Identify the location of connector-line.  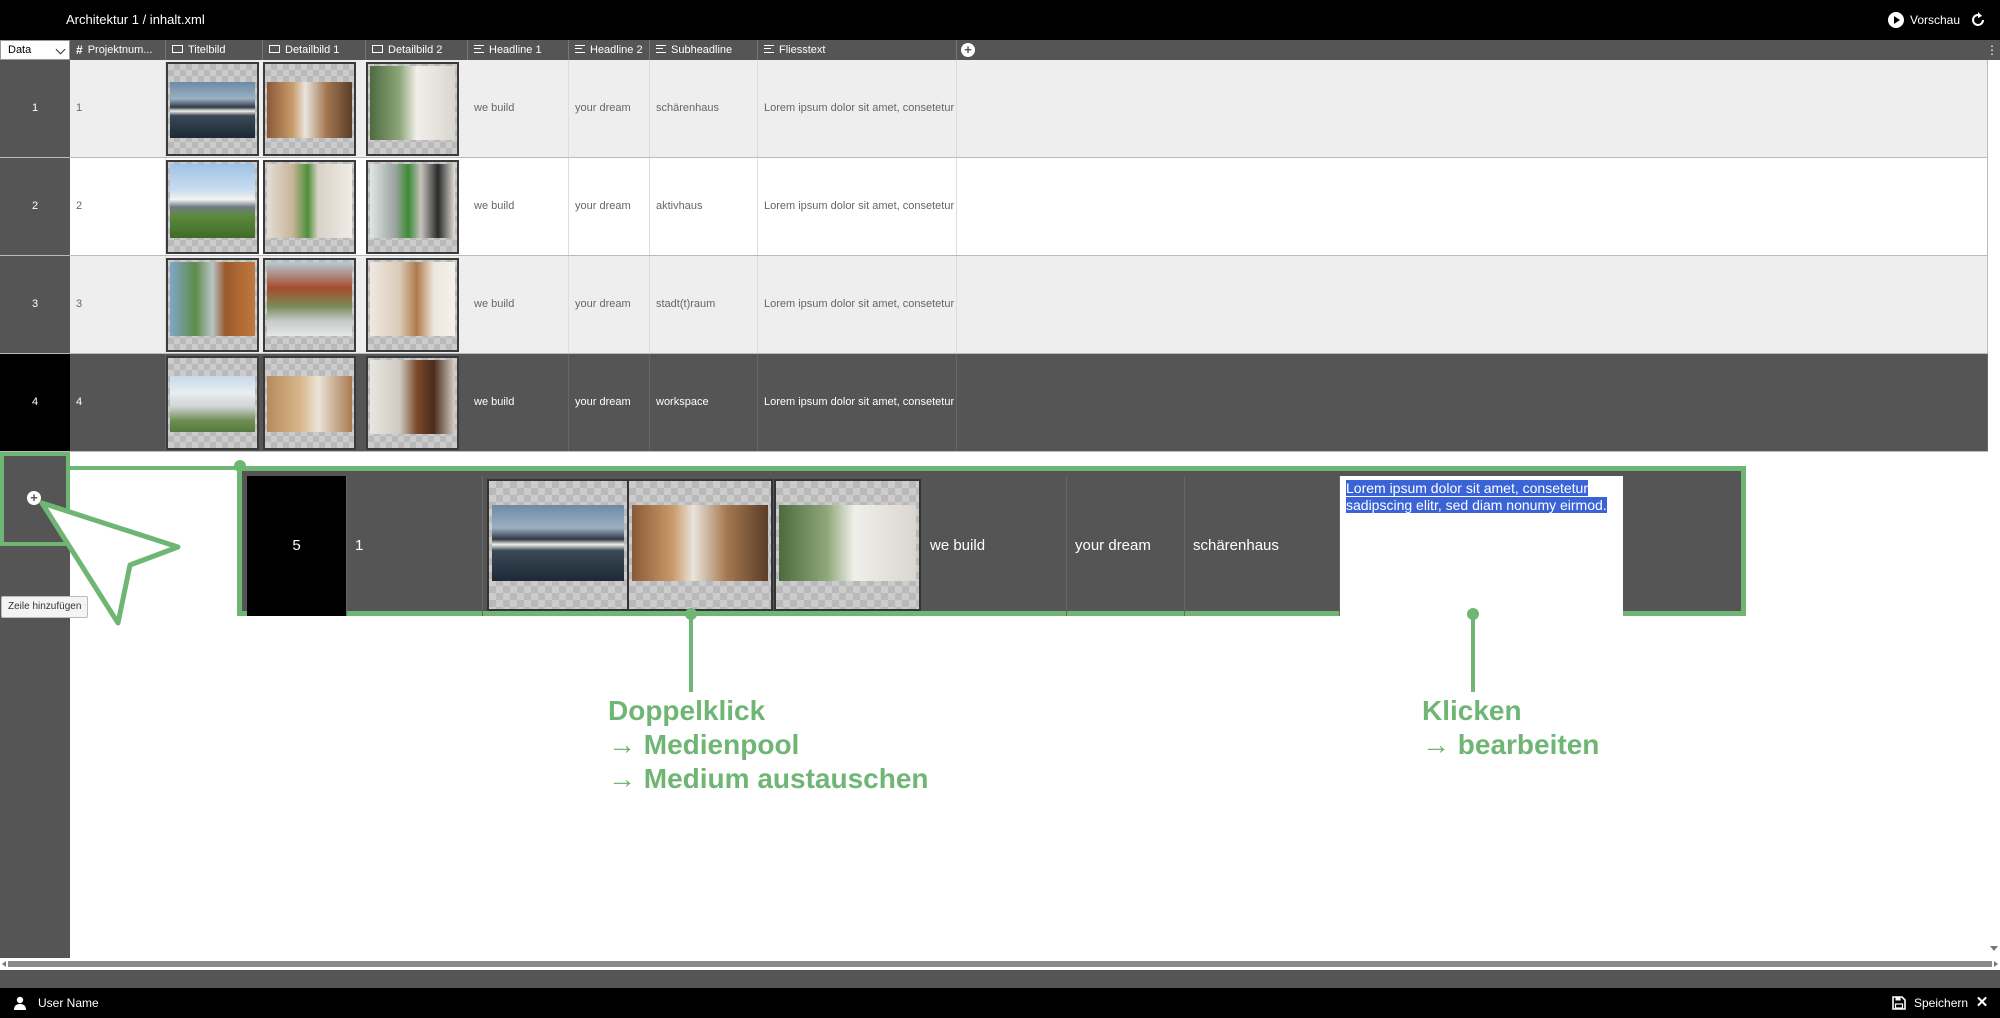
(1473, 653).